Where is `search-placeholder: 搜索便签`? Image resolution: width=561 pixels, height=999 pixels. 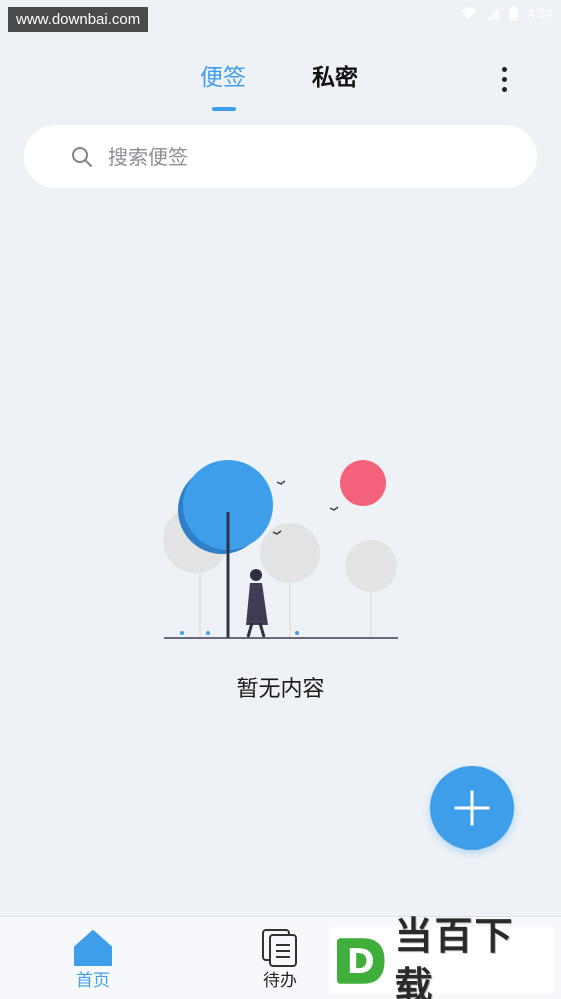
search-placeholder: 搜索便签 is located at coordinates (148, 157).